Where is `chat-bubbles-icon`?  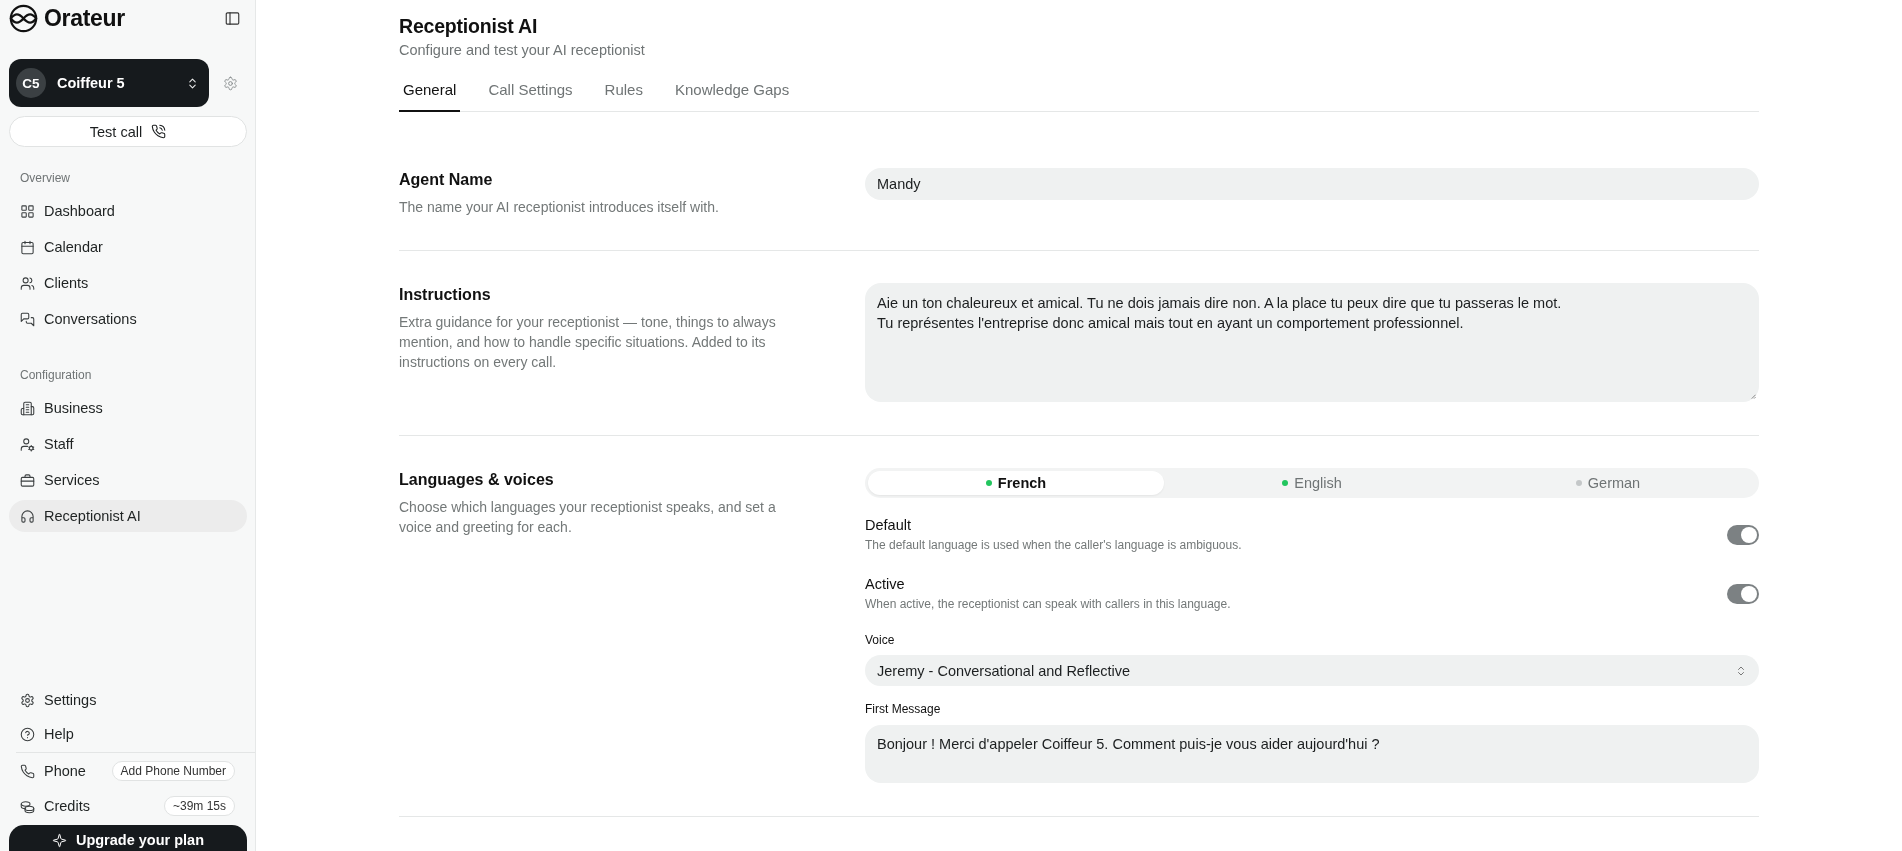 chat-bubbles-icon is located at coordinates (27, 319).